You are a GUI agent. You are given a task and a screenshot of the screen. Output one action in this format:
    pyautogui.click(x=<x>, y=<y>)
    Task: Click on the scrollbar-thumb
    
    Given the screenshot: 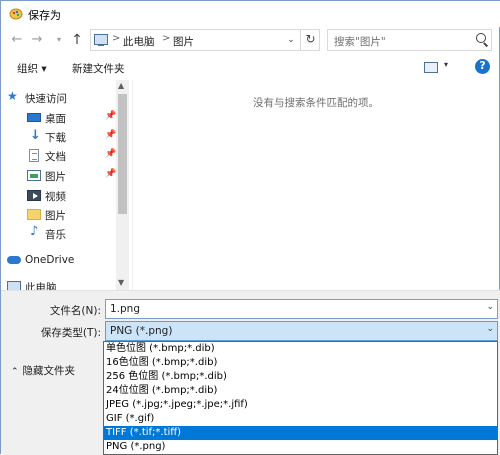 What is the action you would take?
    pyautogui.click(x=122, y=154)
    